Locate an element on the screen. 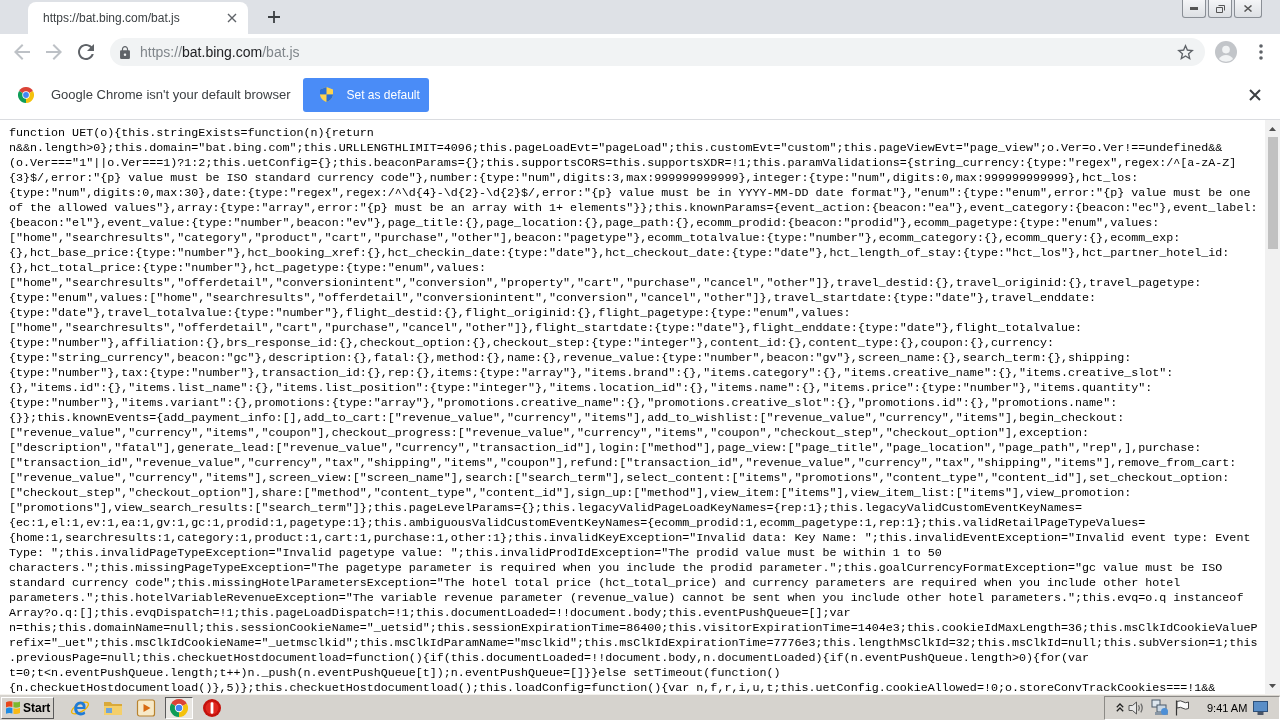  infobar-message: Google Chrome isn't your default browser is located at coordinates (171, 94).